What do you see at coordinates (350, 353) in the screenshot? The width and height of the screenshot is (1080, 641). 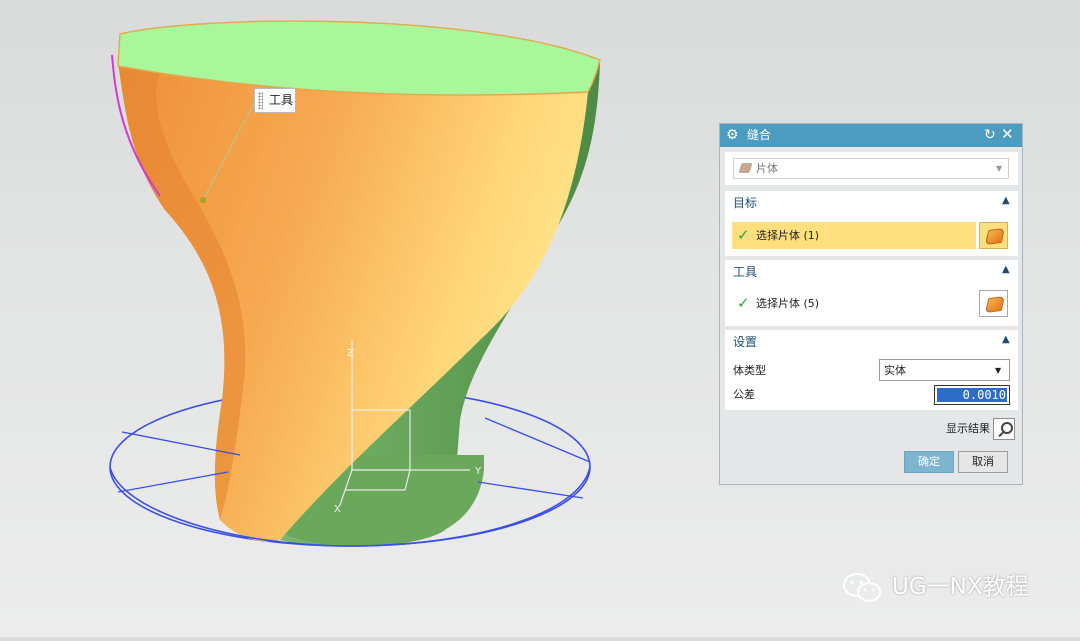 I see `axis-label-z: Z` at bounding box center [350, 353].